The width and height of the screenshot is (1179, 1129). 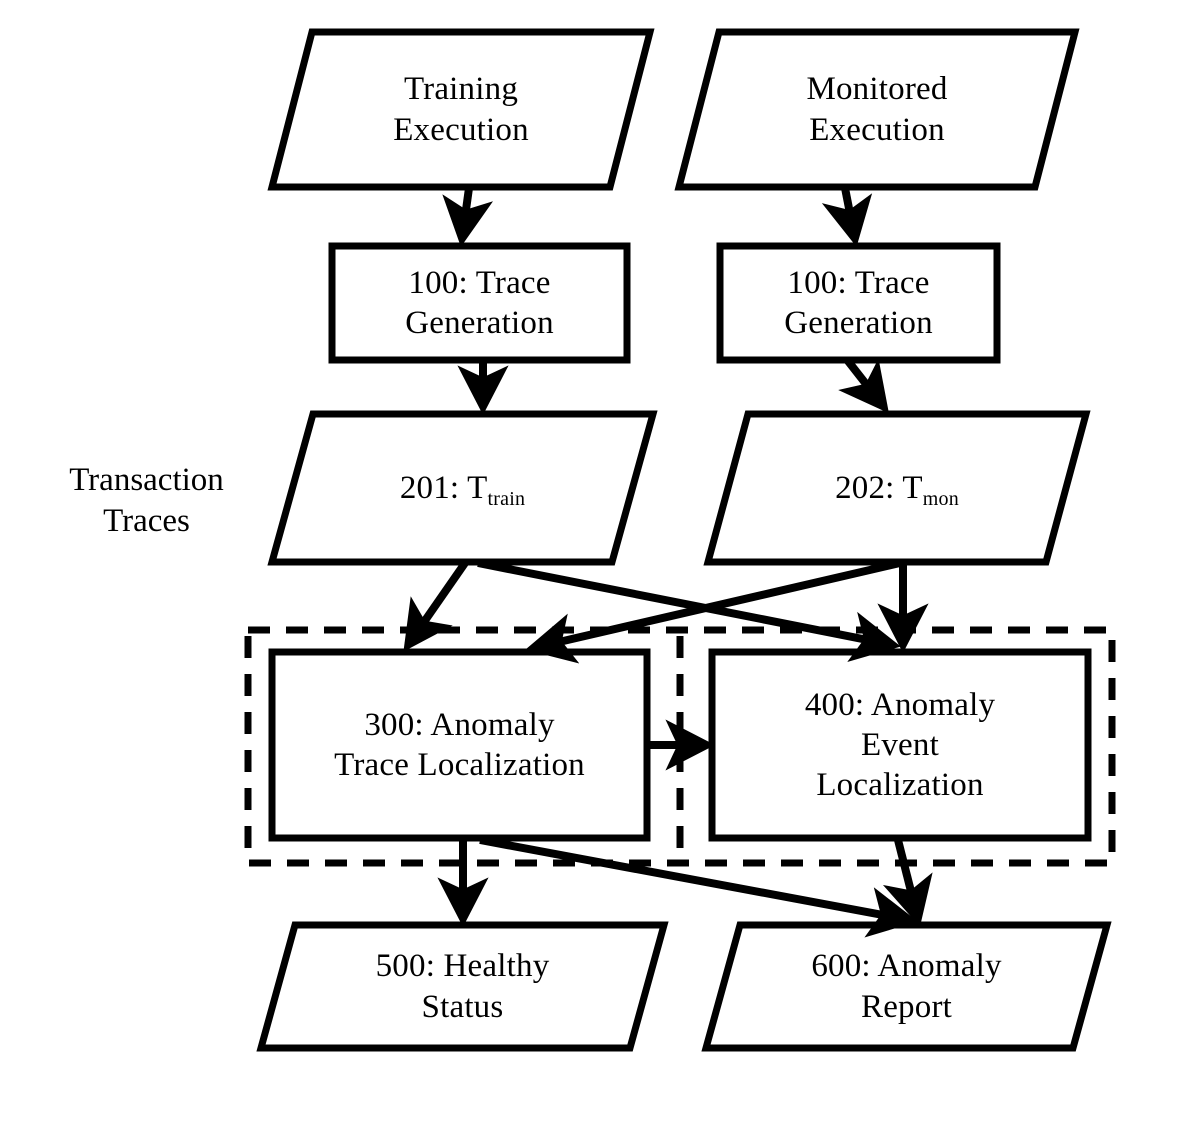 What do you see at coordinates (847, 217) in the screenshot?
I see `edge-monitored-to-tracegen-right` at bounding box center [847, 217].